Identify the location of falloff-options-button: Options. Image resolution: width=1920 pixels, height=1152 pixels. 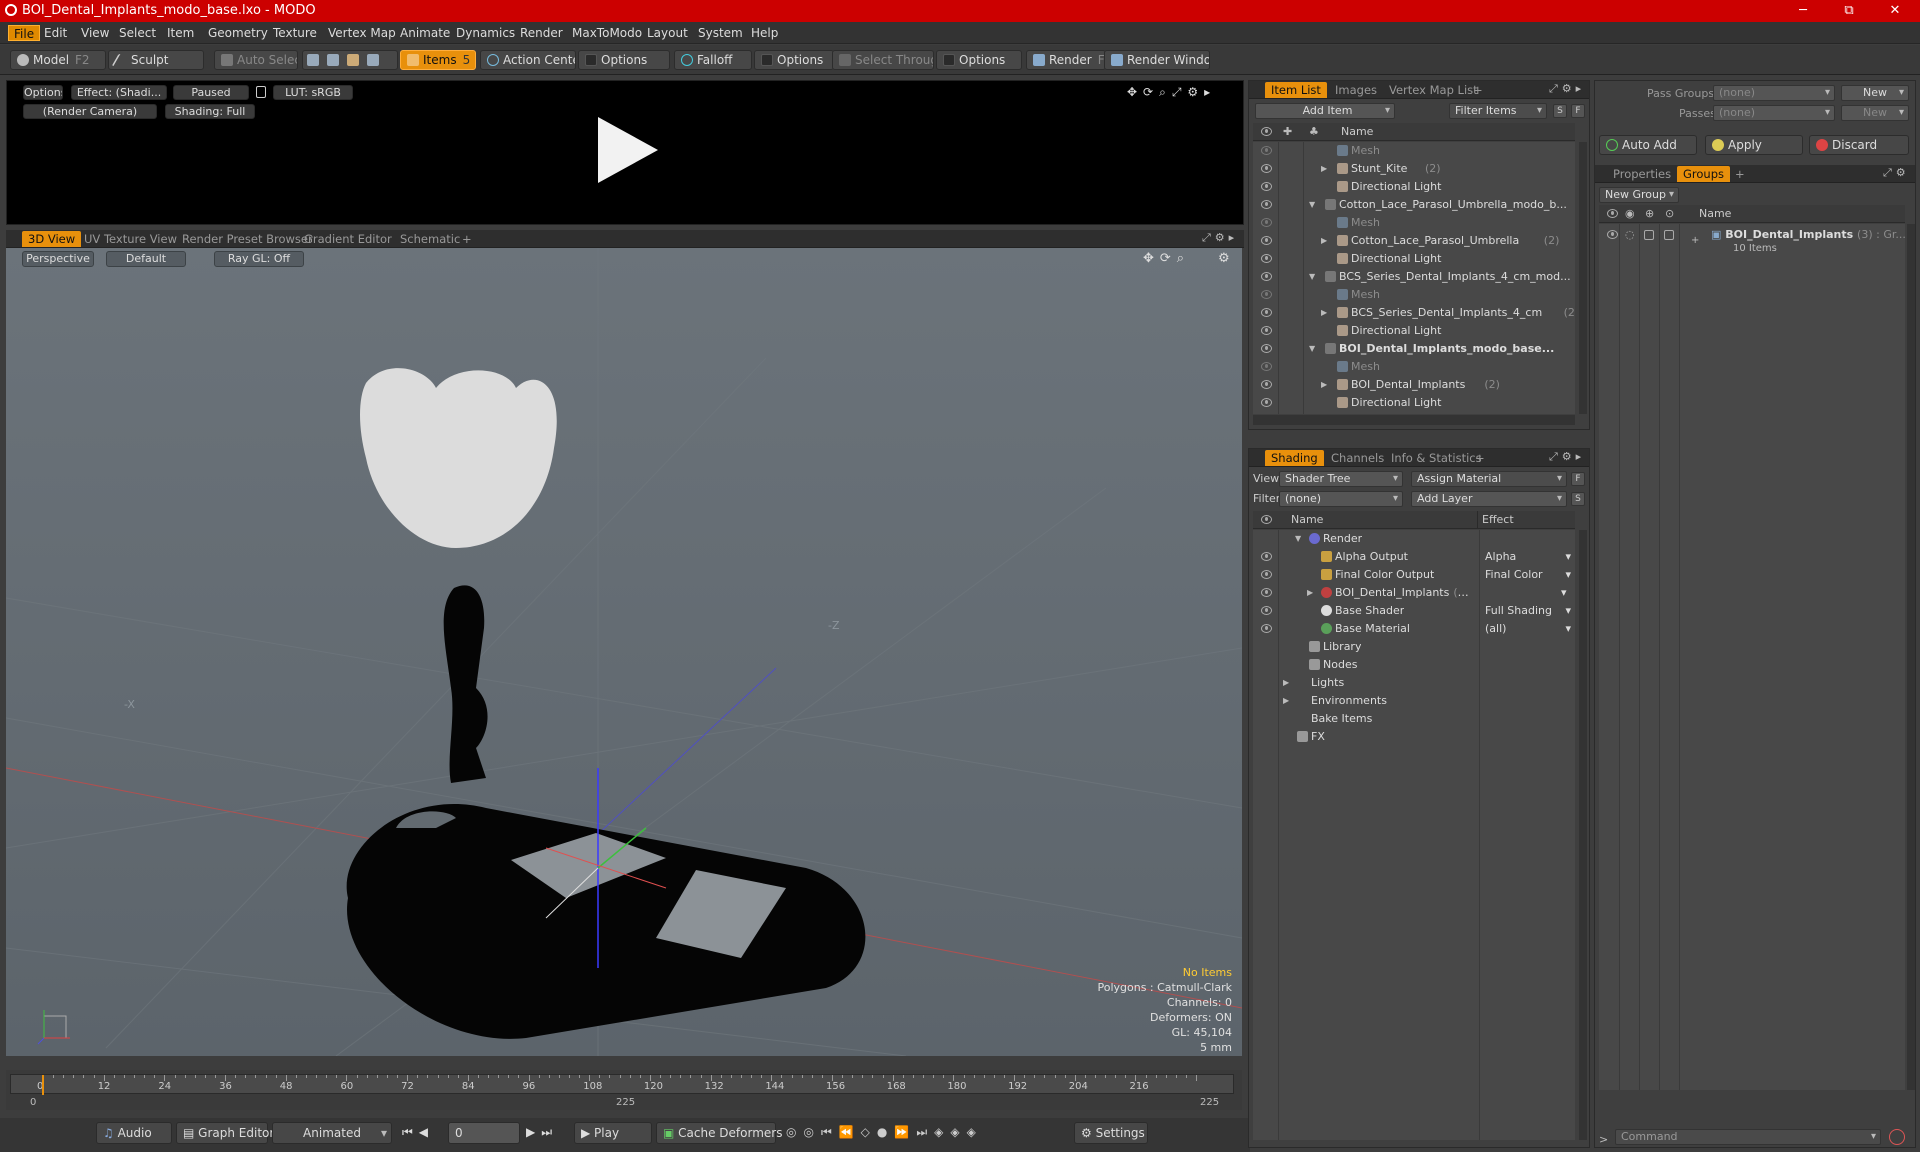
(794, 60).